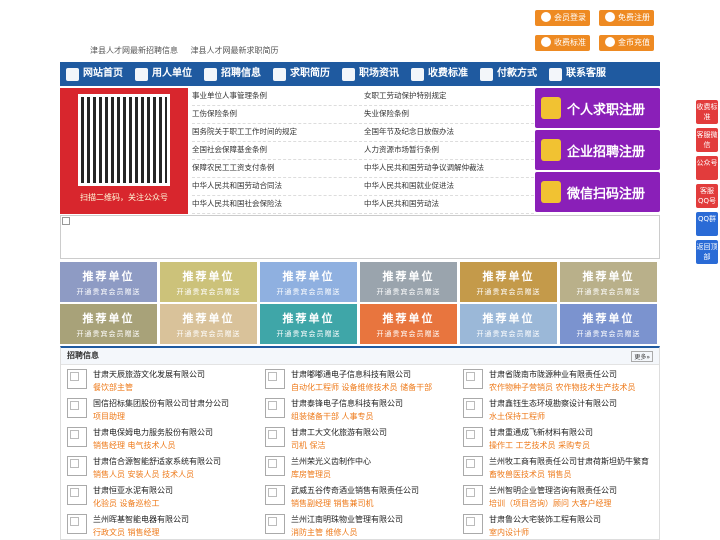 The width and height of the screenshot is (720, 540). What do you see at coordinates (449, 187) in the screenshot?
I see `law-link: 中华人民共和国就业促进法` at bounding box center [449, 187].